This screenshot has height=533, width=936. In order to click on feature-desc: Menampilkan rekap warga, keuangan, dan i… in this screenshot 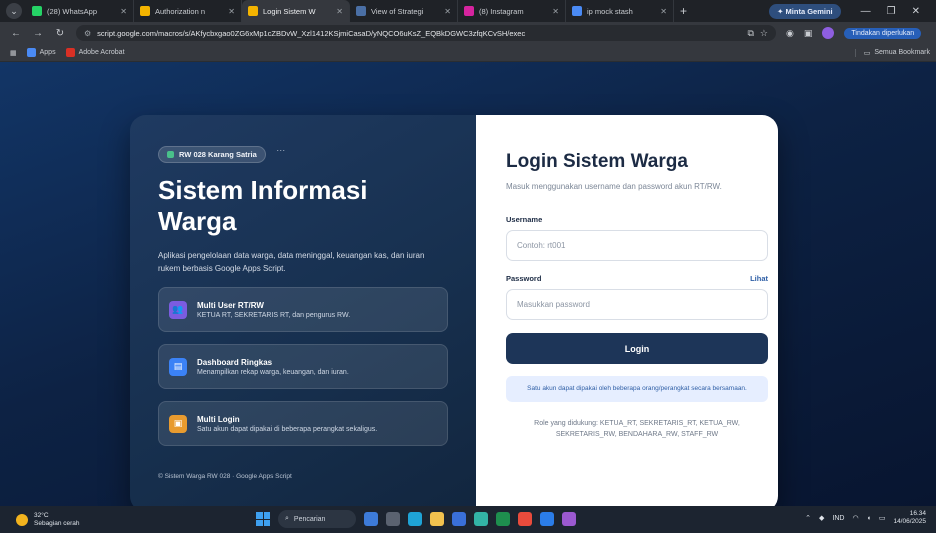, I will do `click(273, 372)`.